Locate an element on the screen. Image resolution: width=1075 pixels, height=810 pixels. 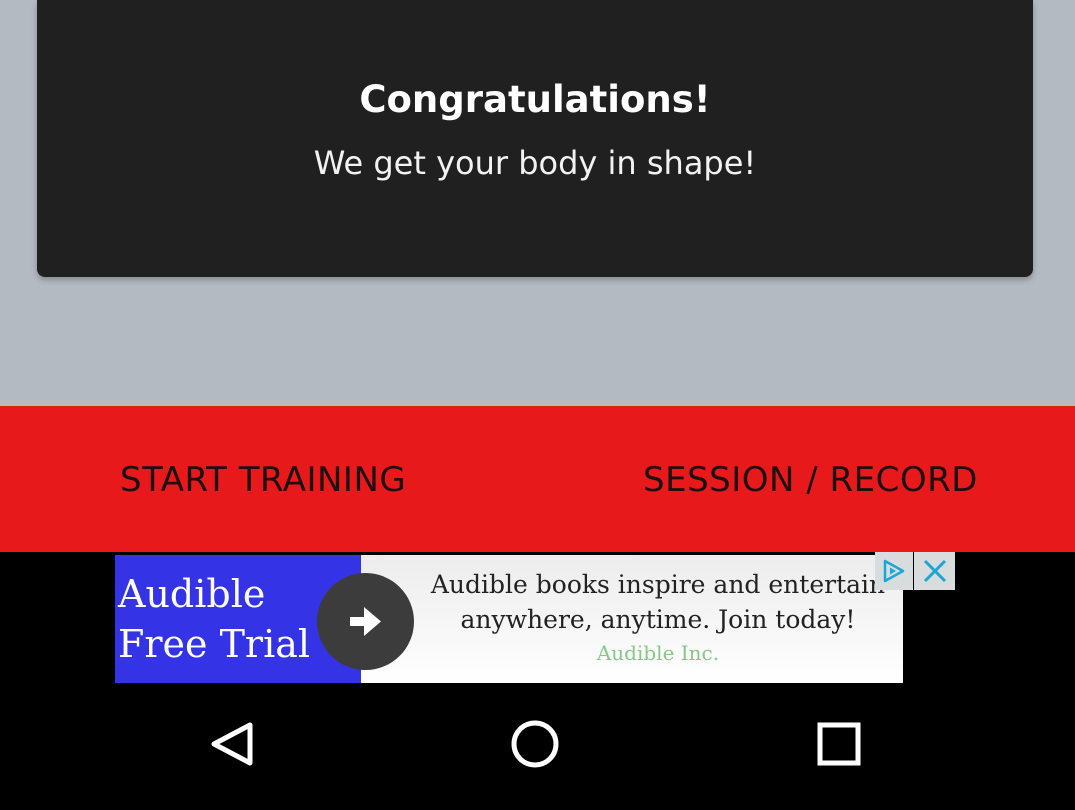
adchoices-icon is located at coordinates (894, 571).